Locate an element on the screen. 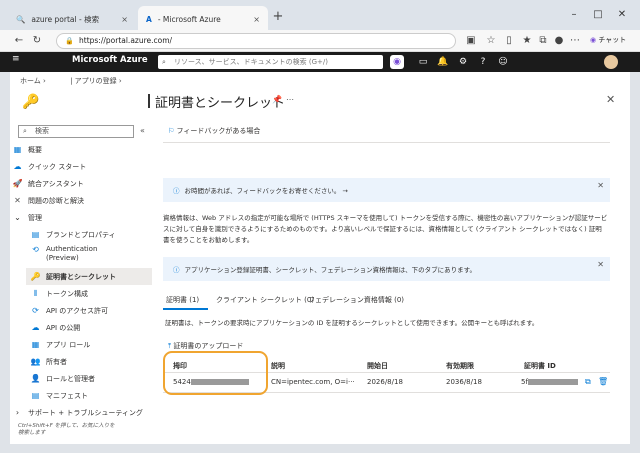 The width and height of the screenshot is (640, 453). sidebar-item-manifest: ▤ マニフェスト is located at coordinates (100, 395).